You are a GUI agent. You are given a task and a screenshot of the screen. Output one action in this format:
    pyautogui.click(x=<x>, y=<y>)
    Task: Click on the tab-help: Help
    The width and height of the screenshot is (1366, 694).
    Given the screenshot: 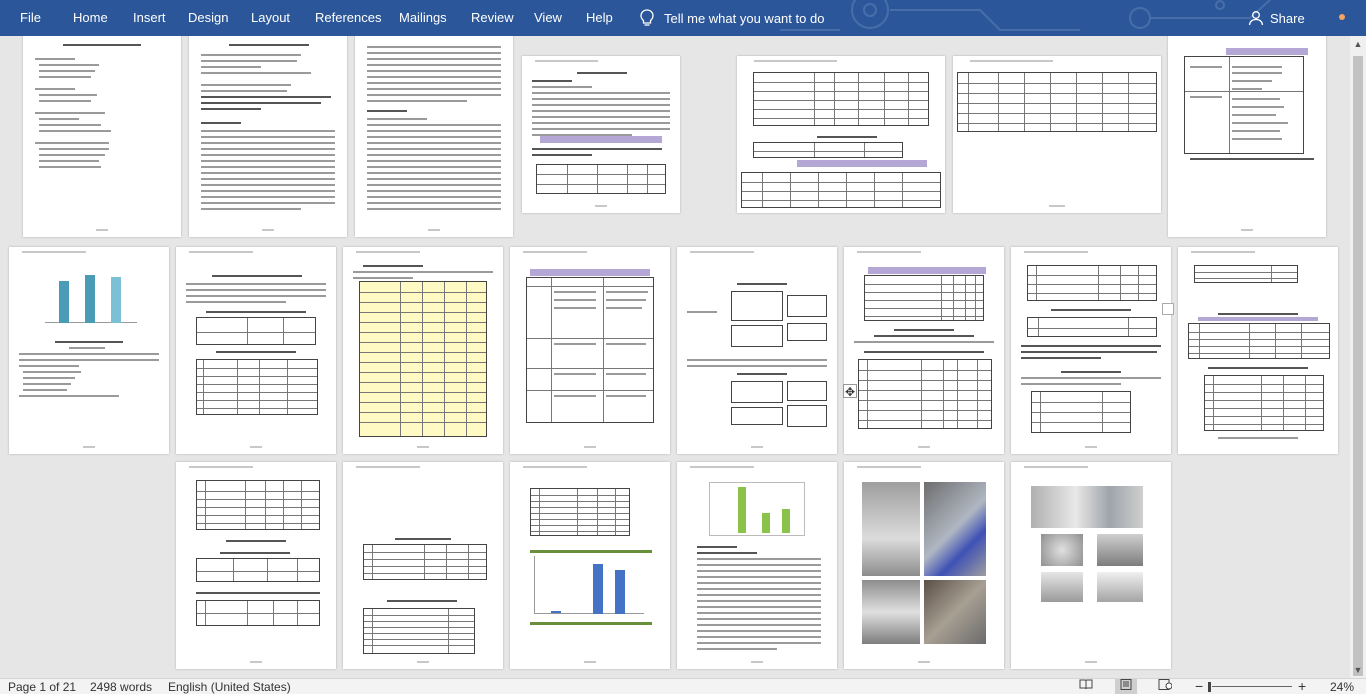 What is the action you would take?
    pyautogui.click(x=599, y=18)
    